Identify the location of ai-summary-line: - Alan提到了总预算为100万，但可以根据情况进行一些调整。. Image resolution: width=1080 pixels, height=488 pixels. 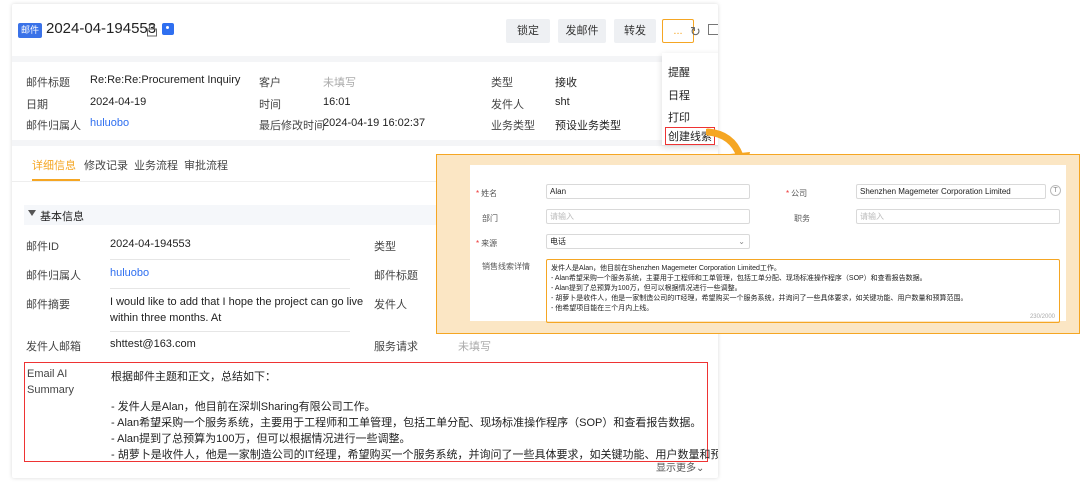
(261, 439).